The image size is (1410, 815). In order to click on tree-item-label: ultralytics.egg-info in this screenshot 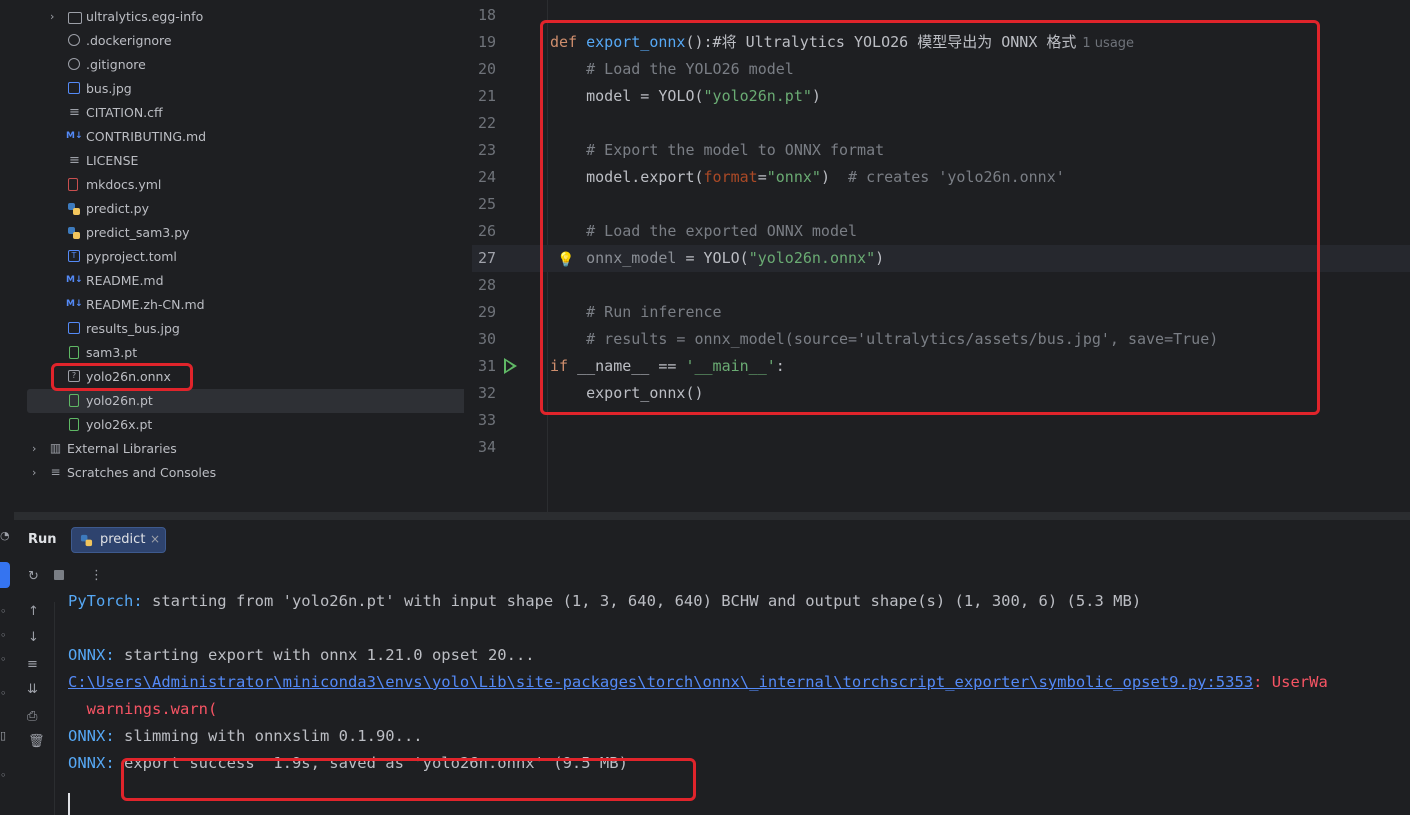, I will do `click(145, 16)`.